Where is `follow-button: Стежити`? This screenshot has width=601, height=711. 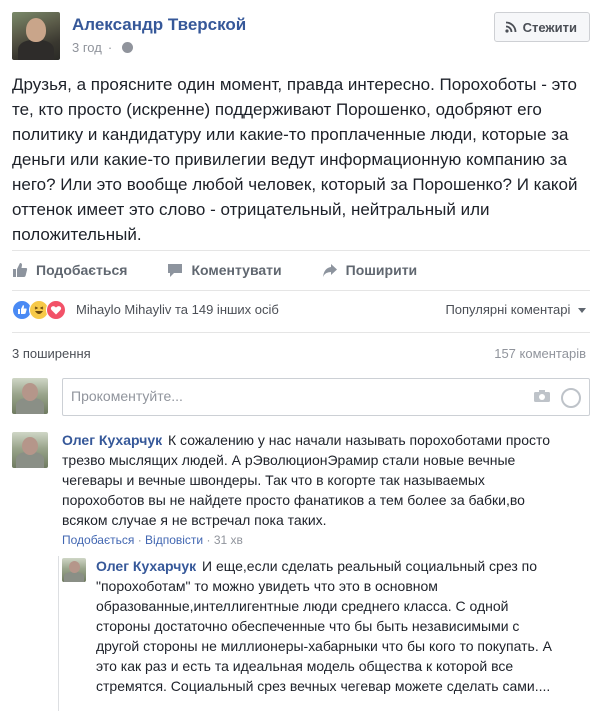 follow-button: Стежити is located at coordinates (541, 27).